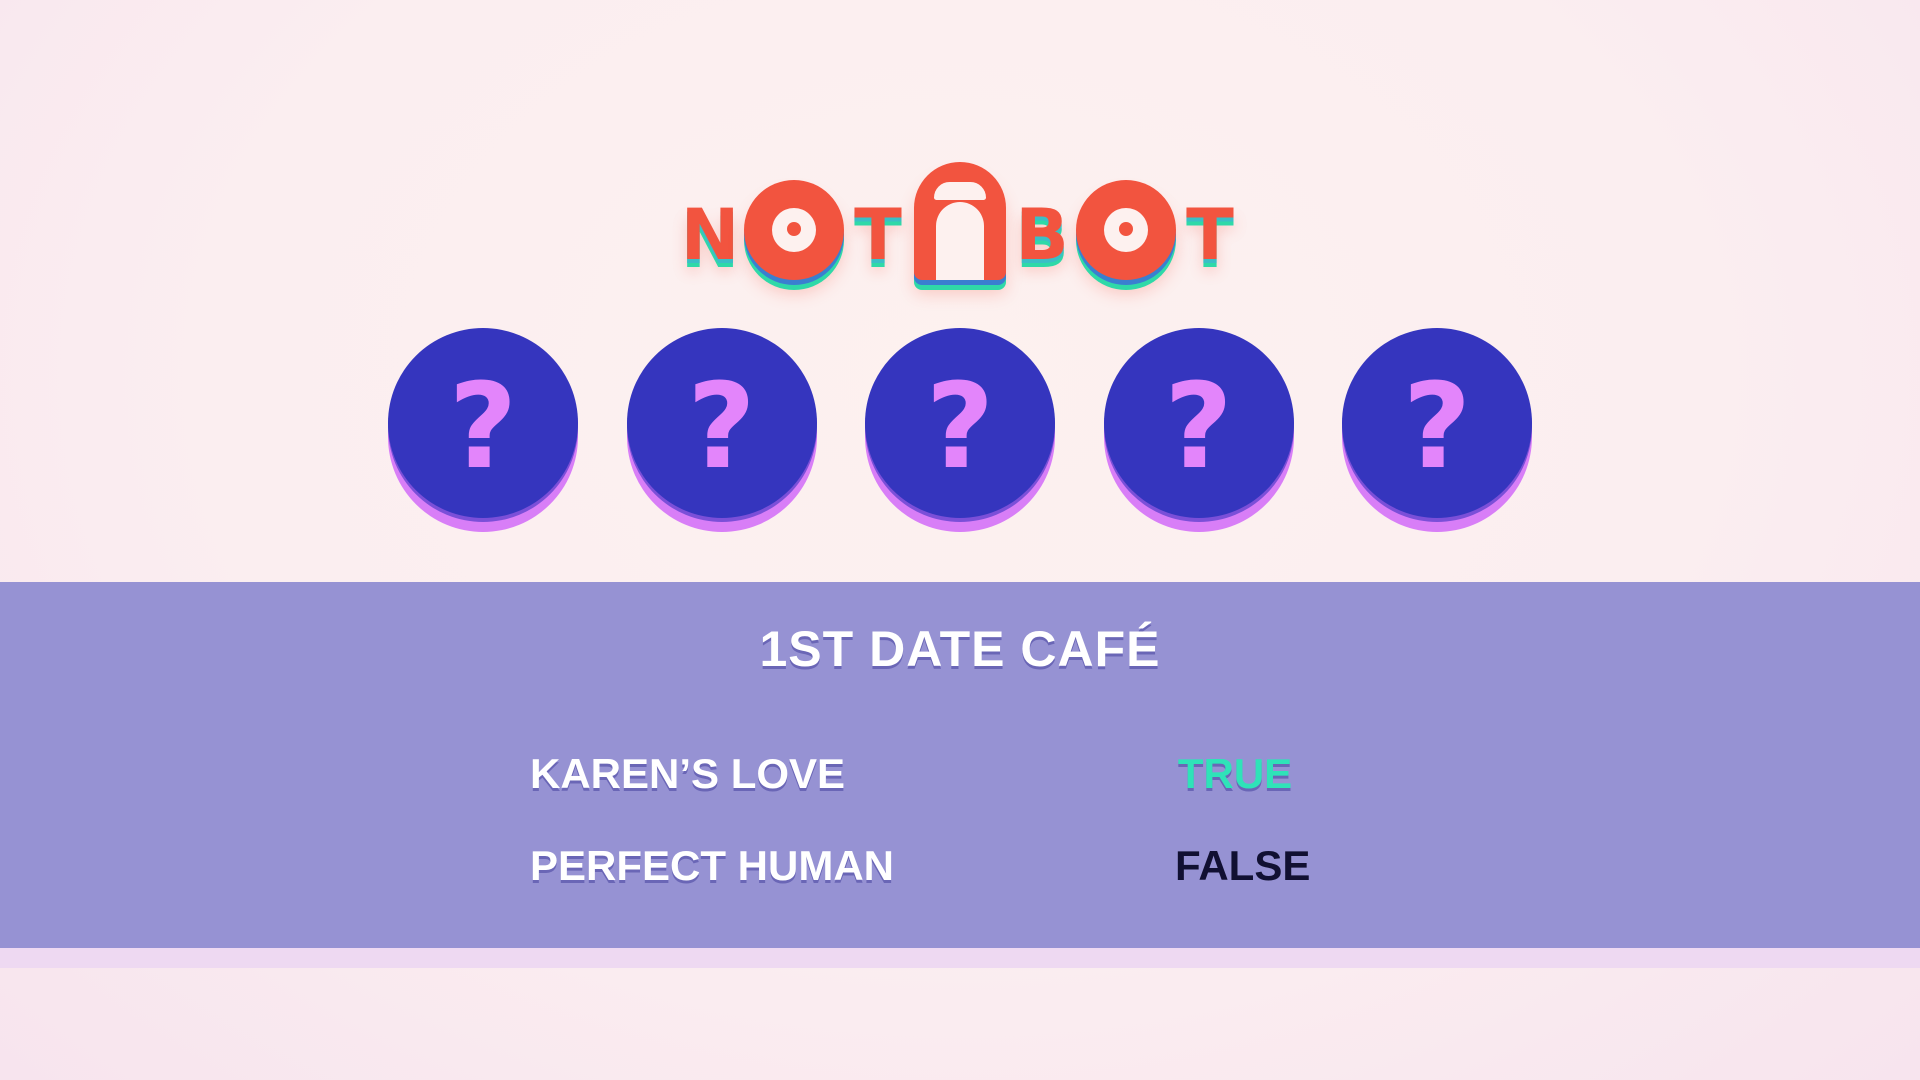 This screenshot has height=1080, width=1920. I want to click on result-label: PERFECT HUMAN, so click(712, 865).